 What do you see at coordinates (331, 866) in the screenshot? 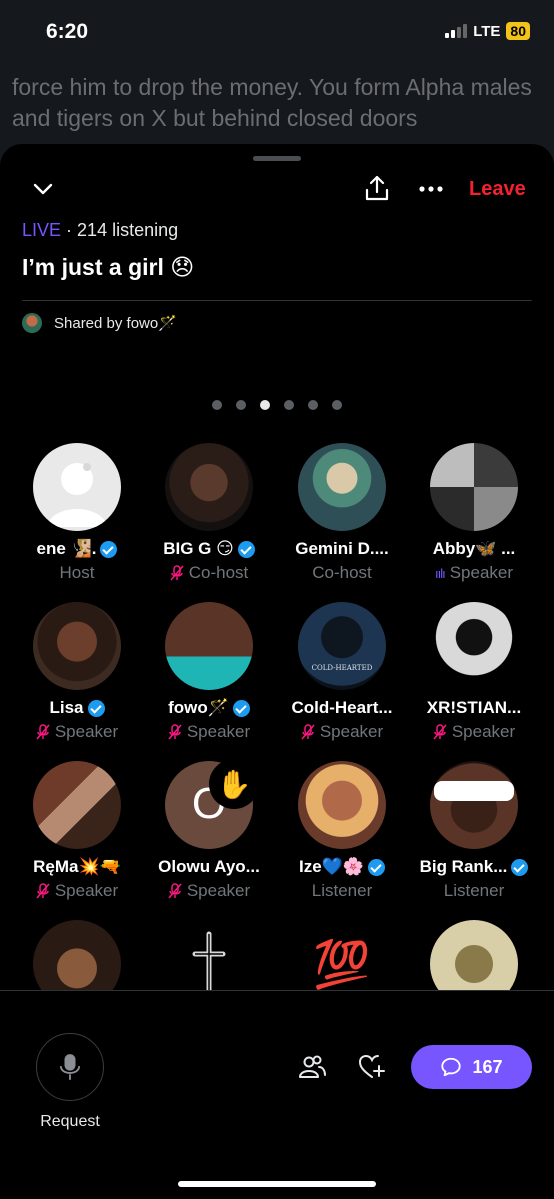
I see `participant-name: Ize💙🌸` at bounding box center [331, 866].